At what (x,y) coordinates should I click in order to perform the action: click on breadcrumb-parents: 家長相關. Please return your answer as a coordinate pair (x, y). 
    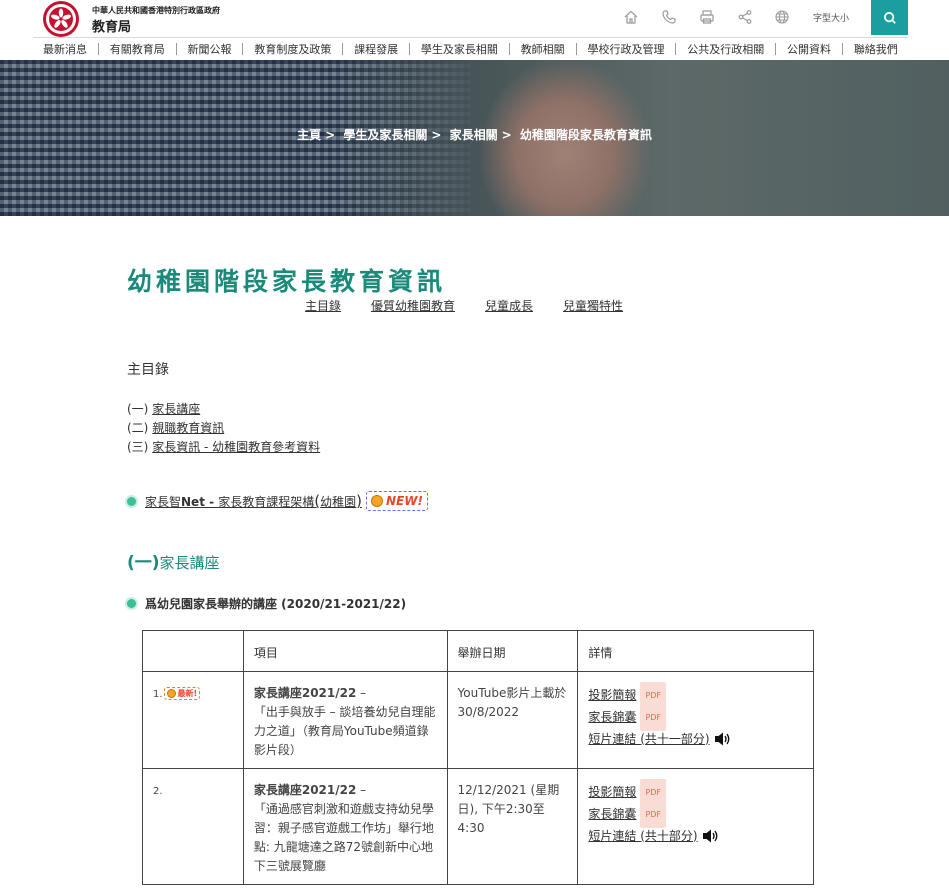
    Looking at the image, I should click on (474, 135).